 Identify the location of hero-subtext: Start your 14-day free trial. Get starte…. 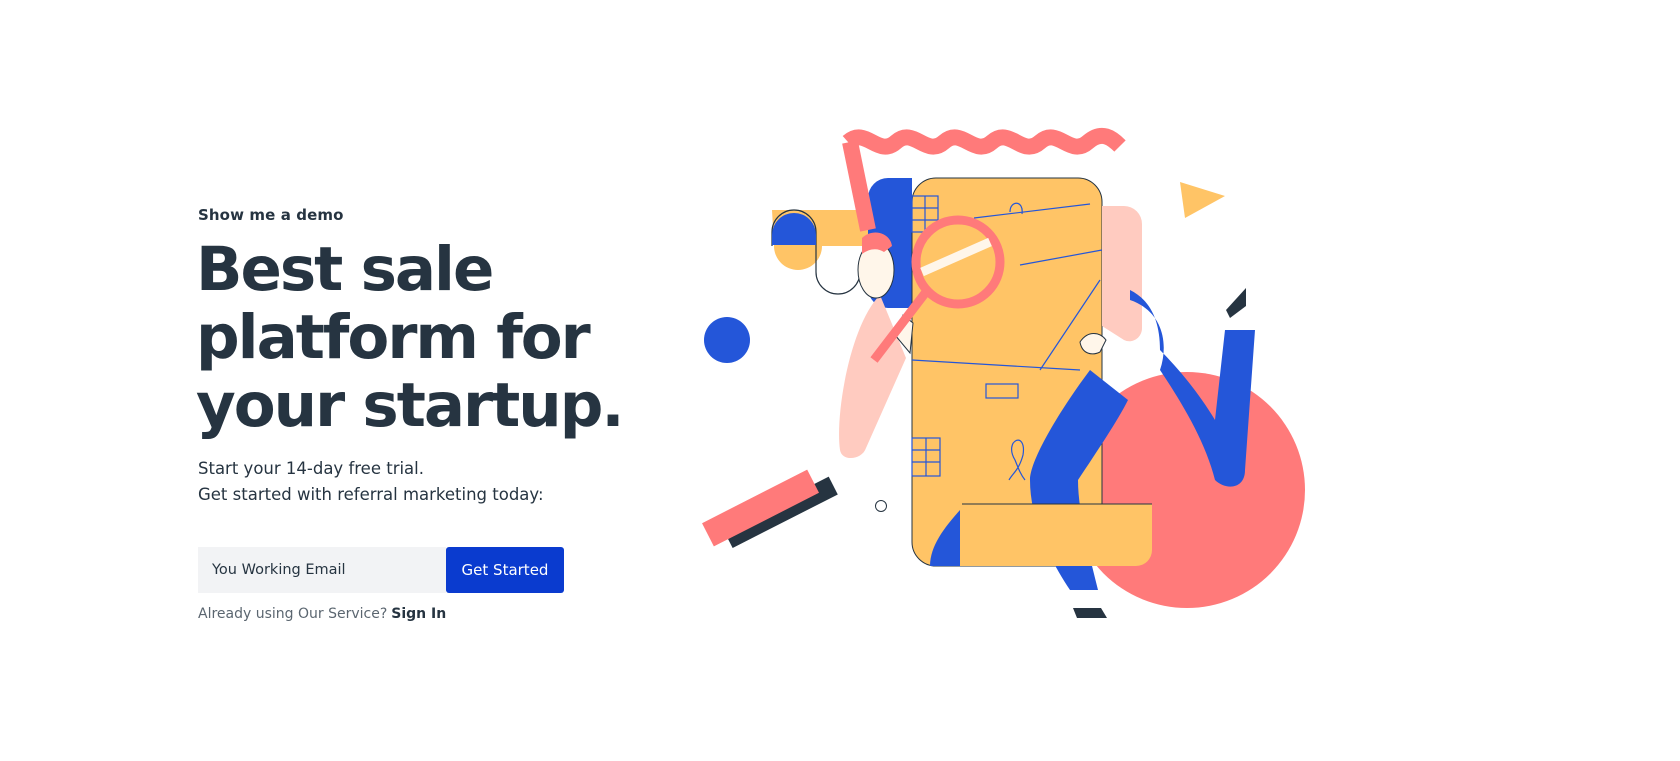
(371, 482).